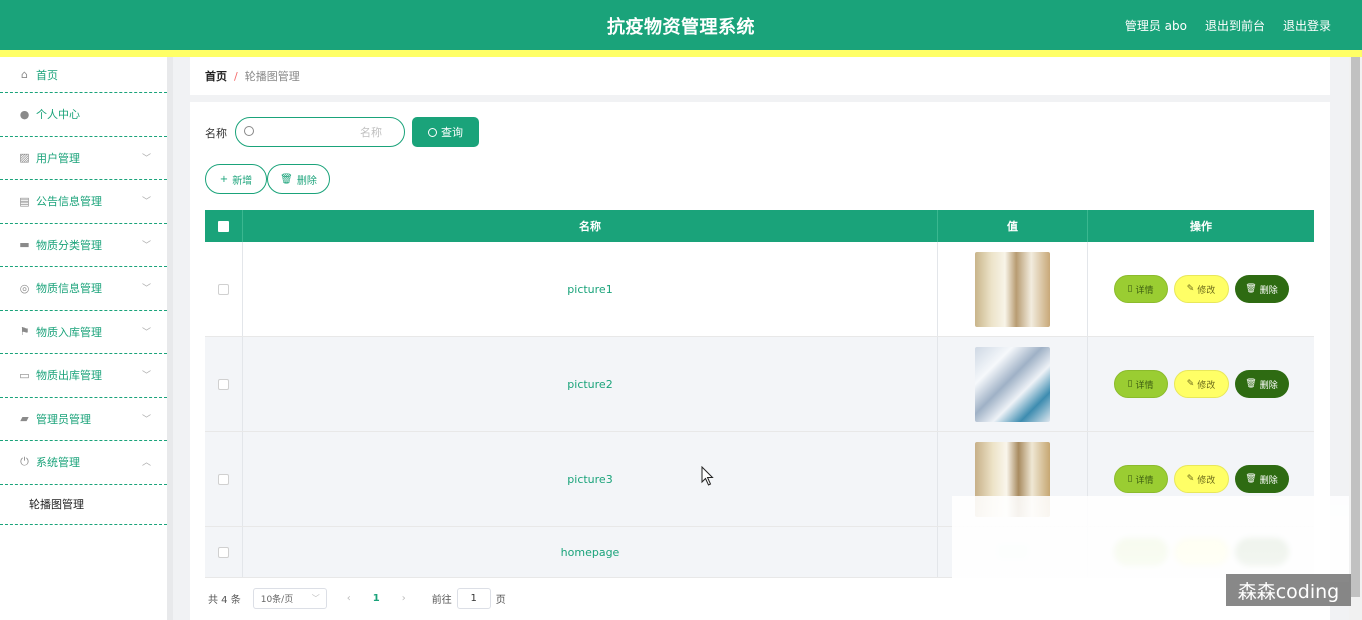 Image resolution: width=1362 pixels, height=620 pixels. I want to click on sidebar-item-label: 物质信息管理, so click(69, 289).